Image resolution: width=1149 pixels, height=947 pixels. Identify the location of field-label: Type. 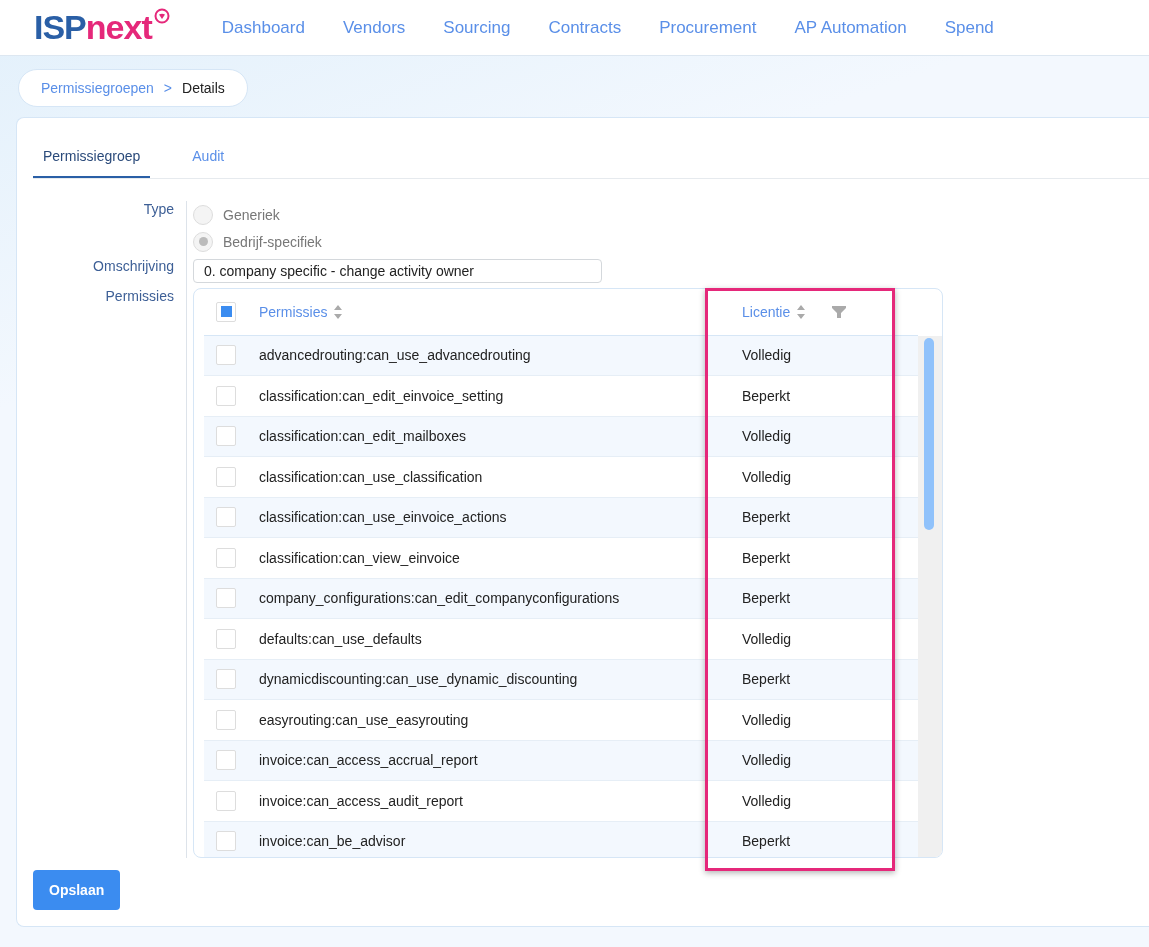
(158, 210).